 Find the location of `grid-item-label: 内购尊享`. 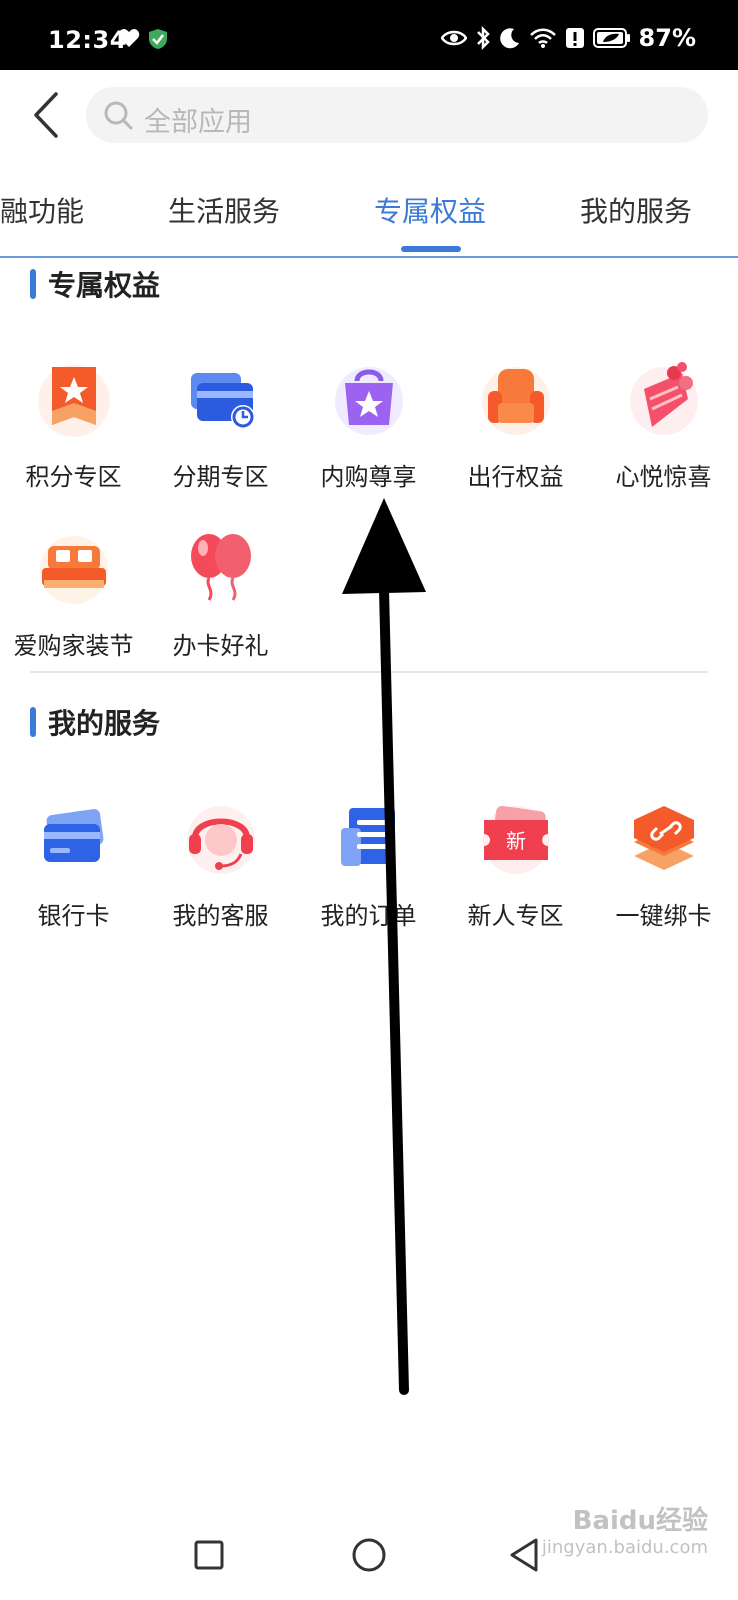

grid-item-label: 内购尊享 is located at coordinates (368, 477).